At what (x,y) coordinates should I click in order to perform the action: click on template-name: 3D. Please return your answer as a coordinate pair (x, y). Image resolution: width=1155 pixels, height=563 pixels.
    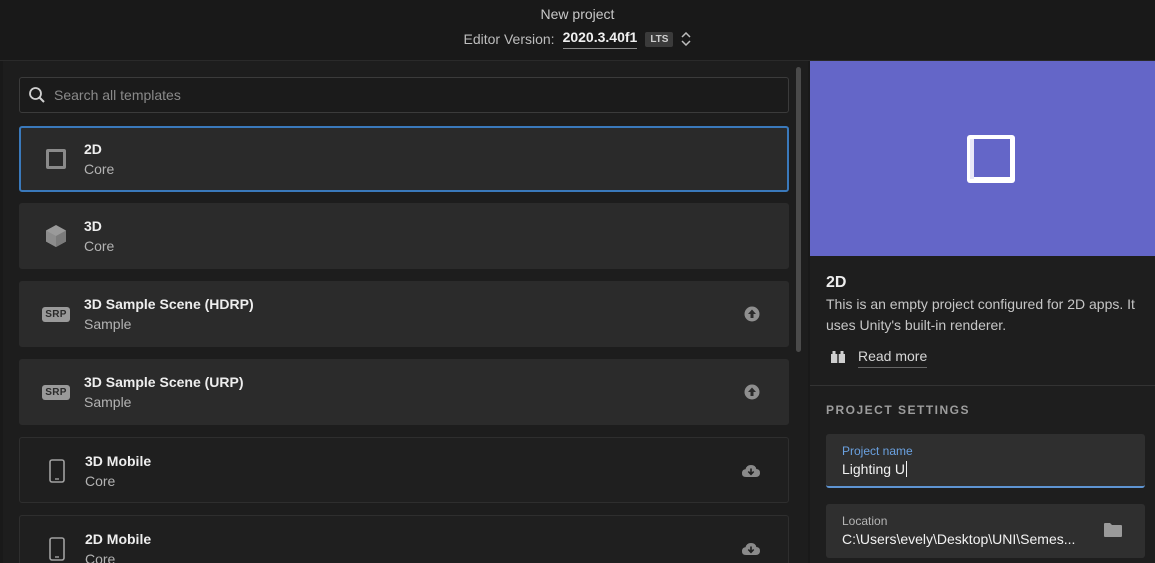
    Looking at the image, I should click on (93, 226).